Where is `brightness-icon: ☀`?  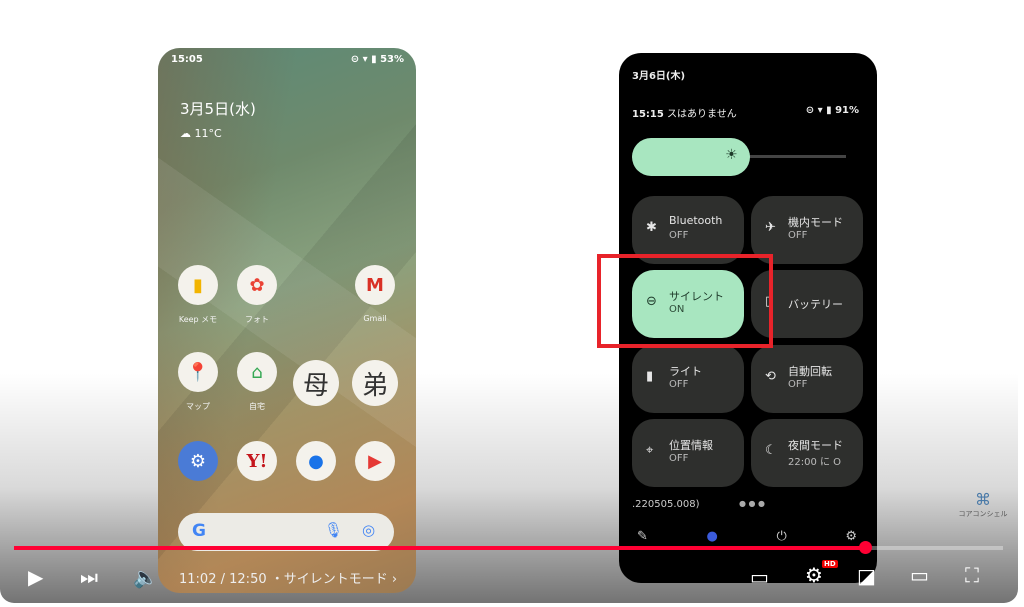 brightness-icon: ☀ is located at coordinates (731, 155).